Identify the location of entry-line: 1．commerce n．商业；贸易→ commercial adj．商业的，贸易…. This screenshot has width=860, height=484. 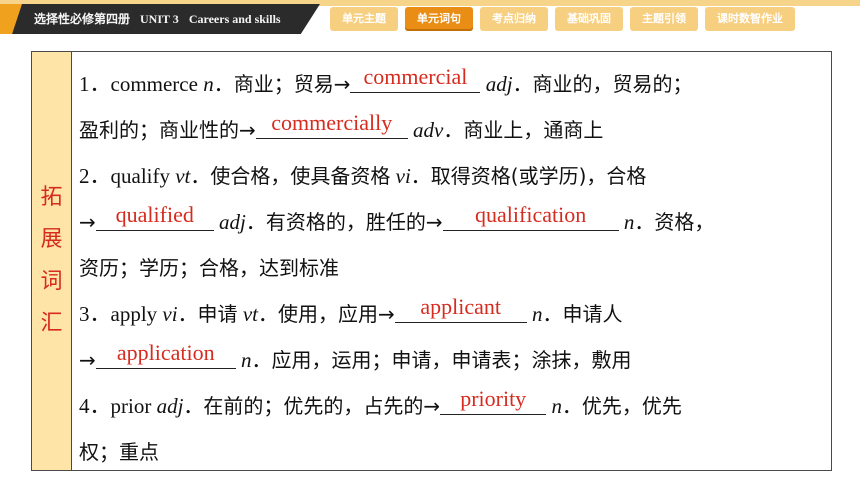
(386, 80).